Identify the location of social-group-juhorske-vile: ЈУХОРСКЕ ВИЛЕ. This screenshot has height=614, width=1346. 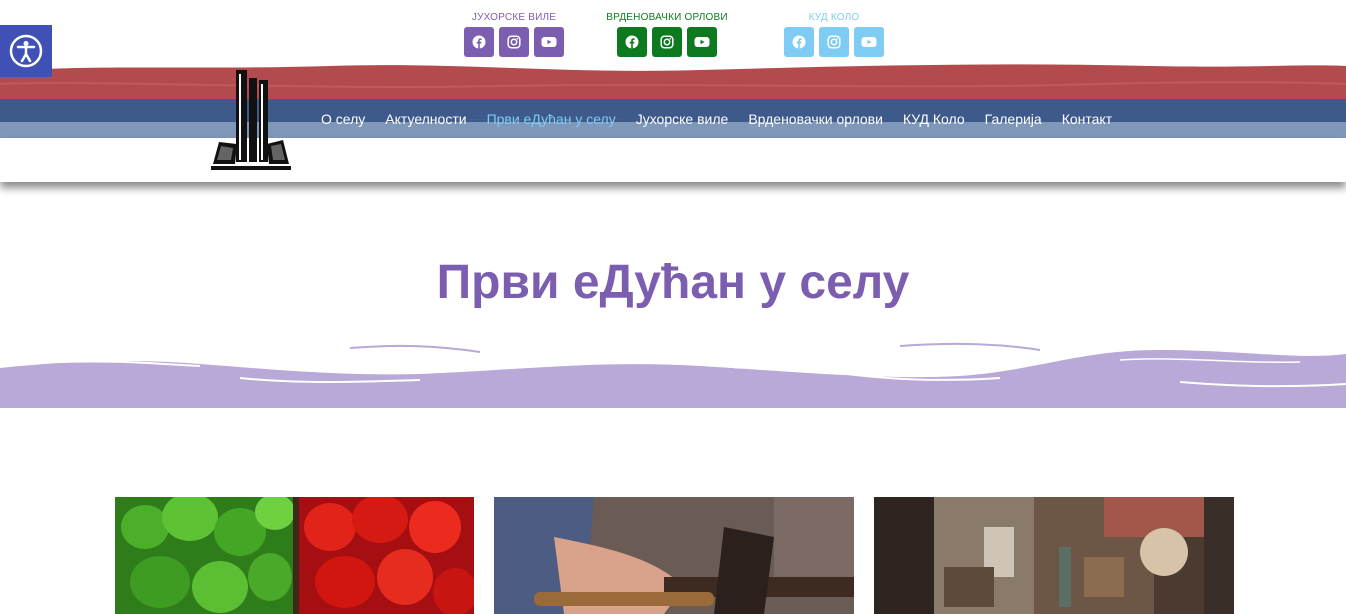
(514, 33).